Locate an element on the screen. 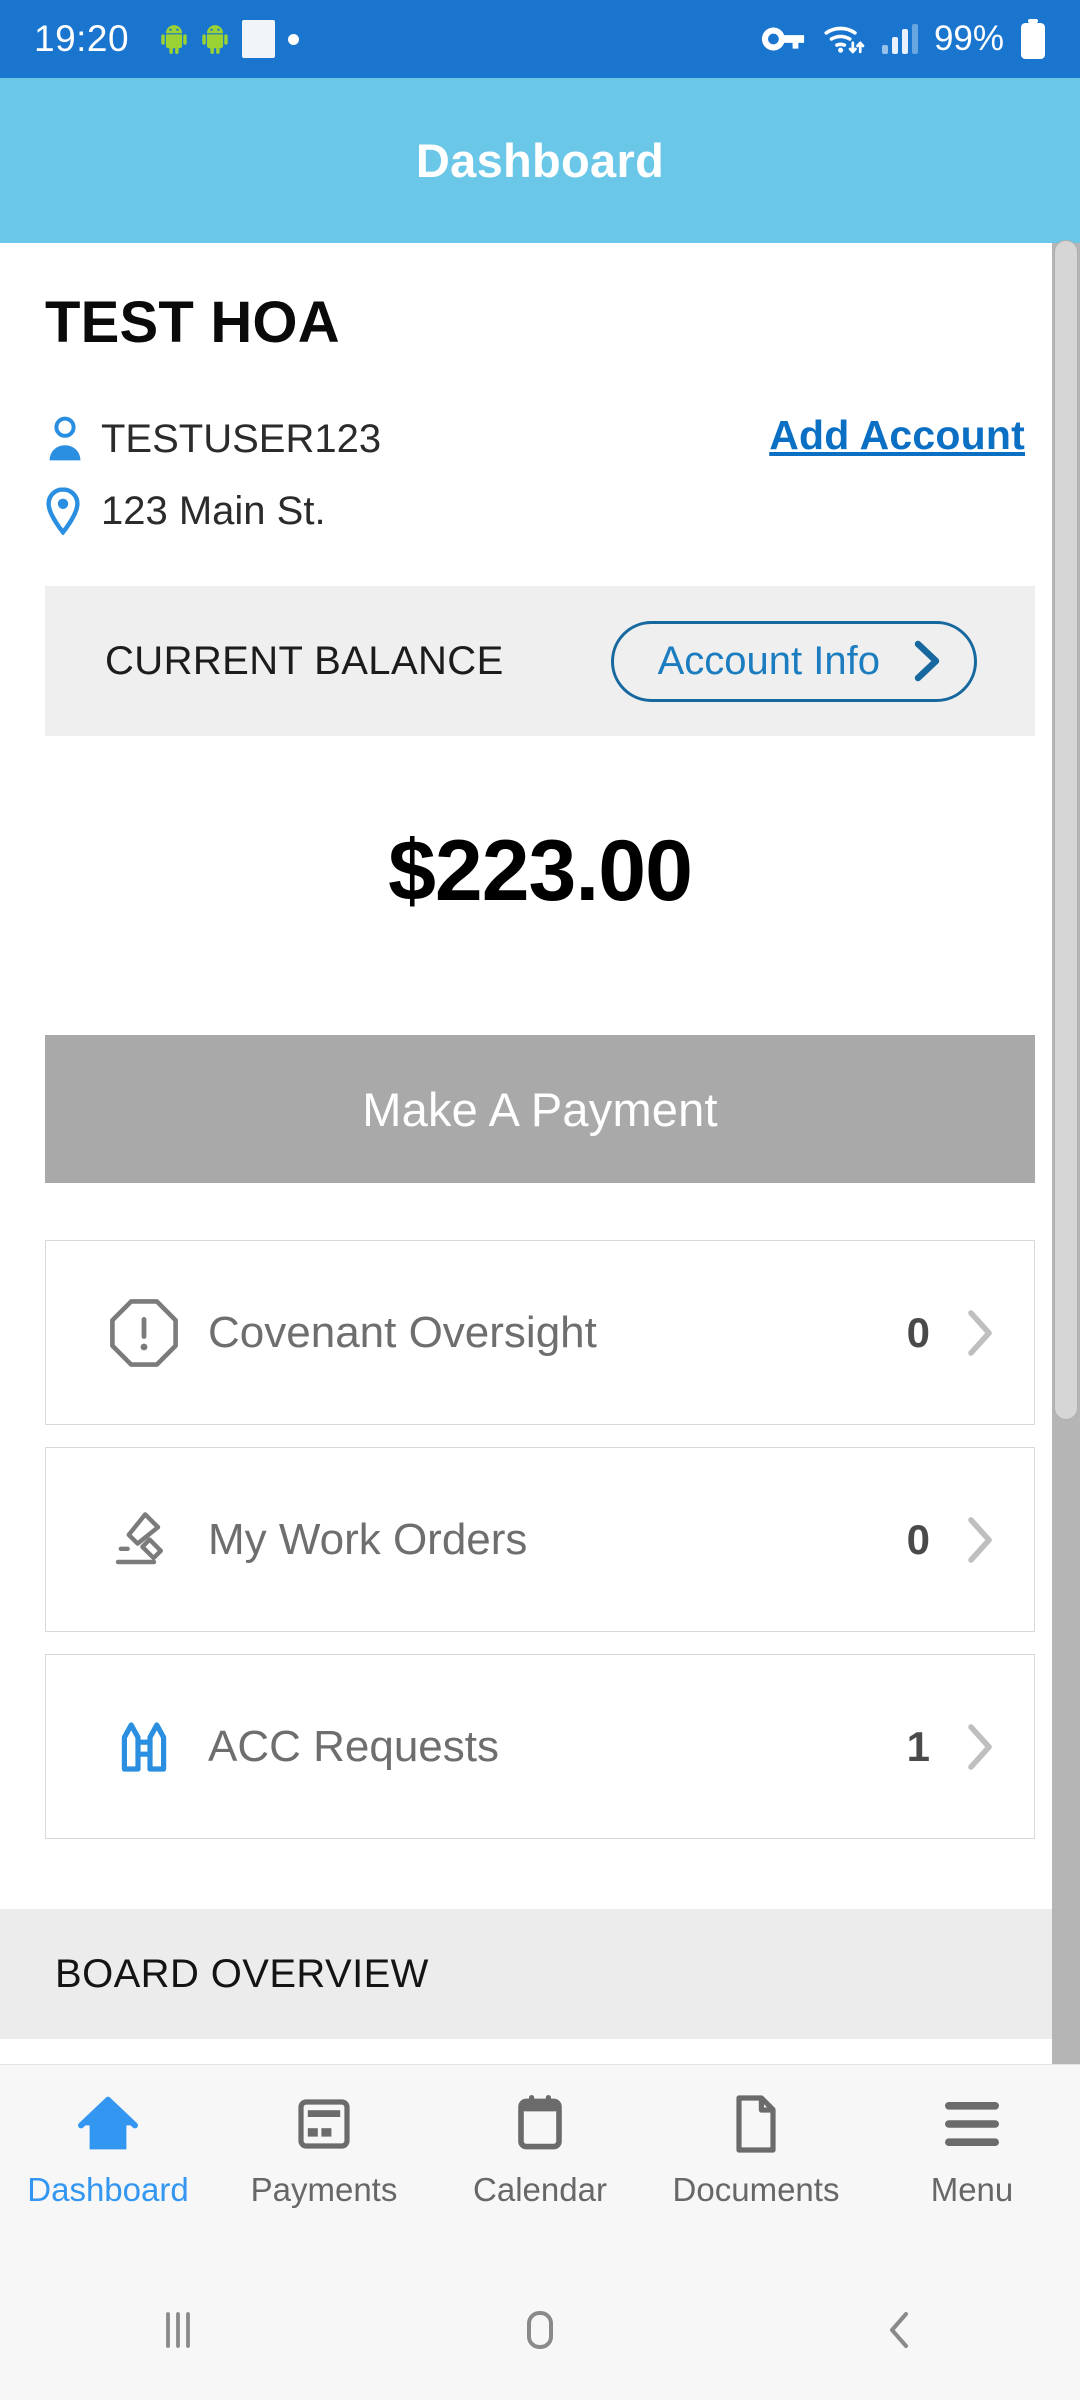 This screenshot has width=1080, height=2400. android-navigation-bar is located at coordinates (540, 2330).